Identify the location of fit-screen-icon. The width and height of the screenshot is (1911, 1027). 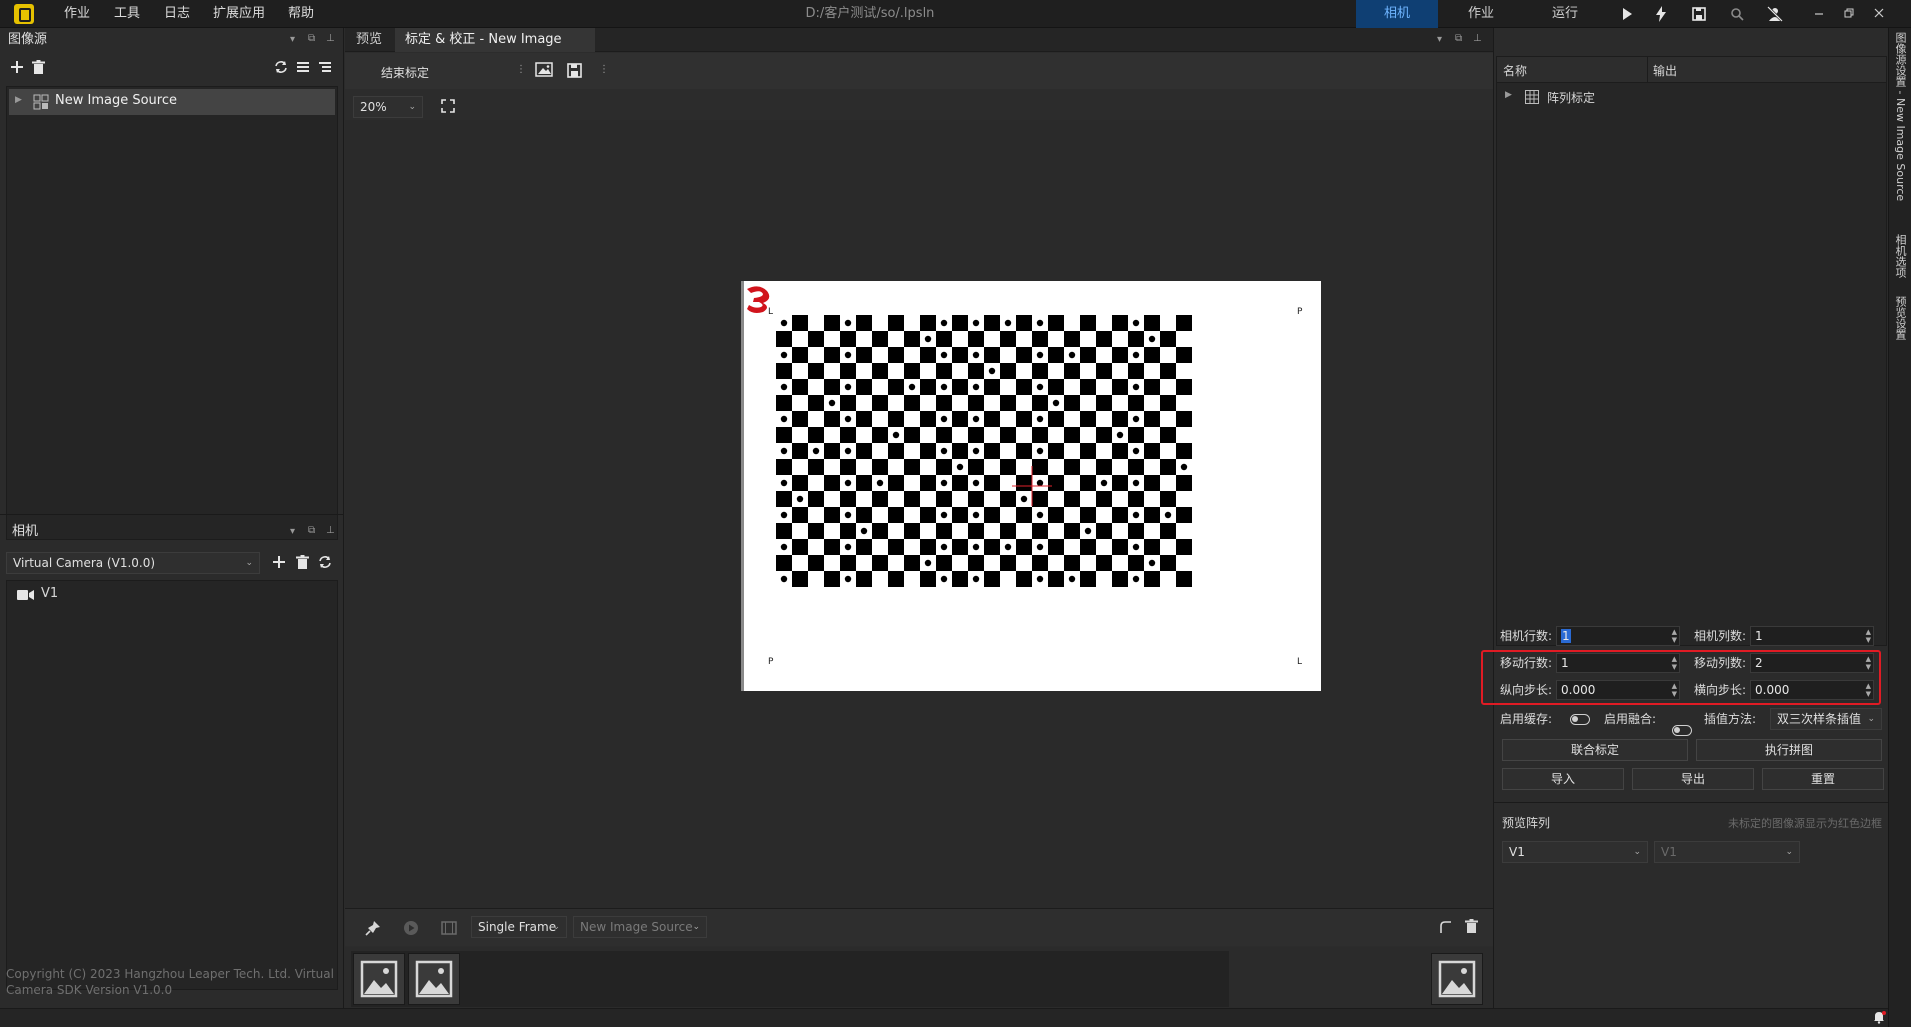
(448, 106).